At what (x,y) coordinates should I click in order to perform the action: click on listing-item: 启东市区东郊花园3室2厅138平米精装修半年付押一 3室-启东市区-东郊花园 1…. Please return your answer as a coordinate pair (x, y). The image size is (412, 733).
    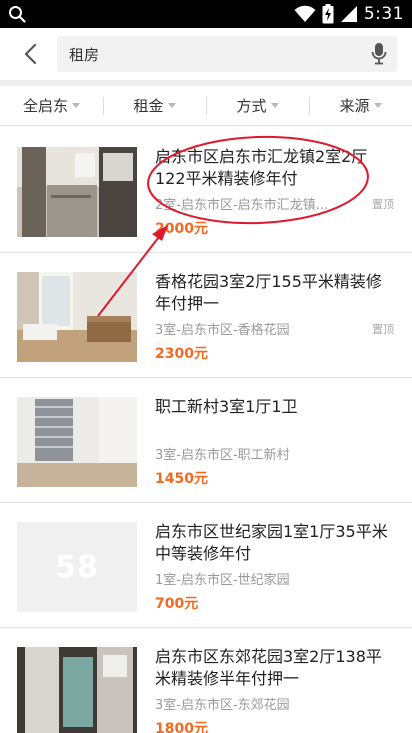
    Looking at the image, I should click on (206, 680).